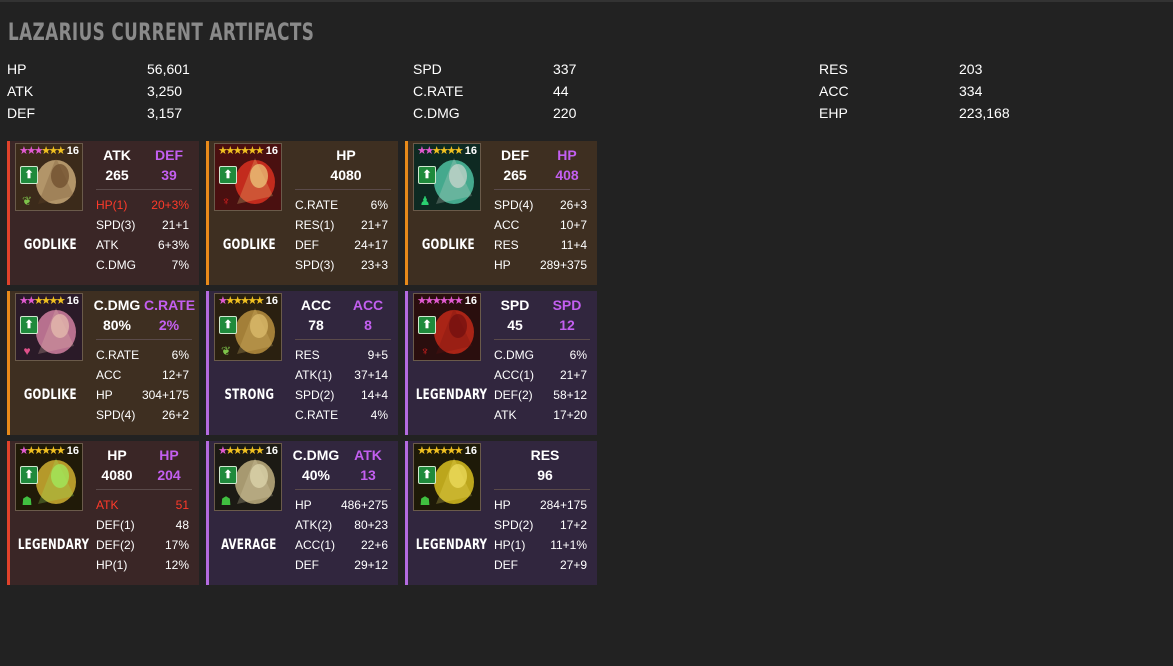 This screenshot has height=666, width=1173. I want to click on main-stat-value: 78, so click(316, 325).